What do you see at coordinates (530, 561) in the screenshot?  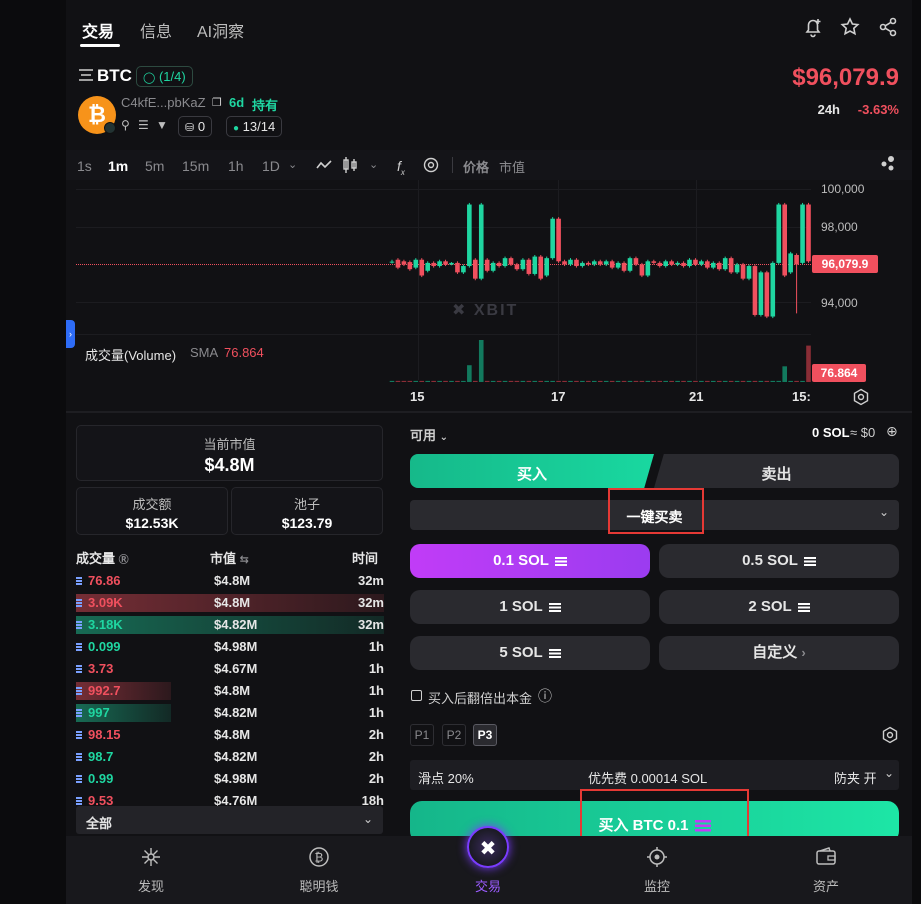 I see `amount-0.1-button: 0.1 SOL` at bounding box center [530, 561].